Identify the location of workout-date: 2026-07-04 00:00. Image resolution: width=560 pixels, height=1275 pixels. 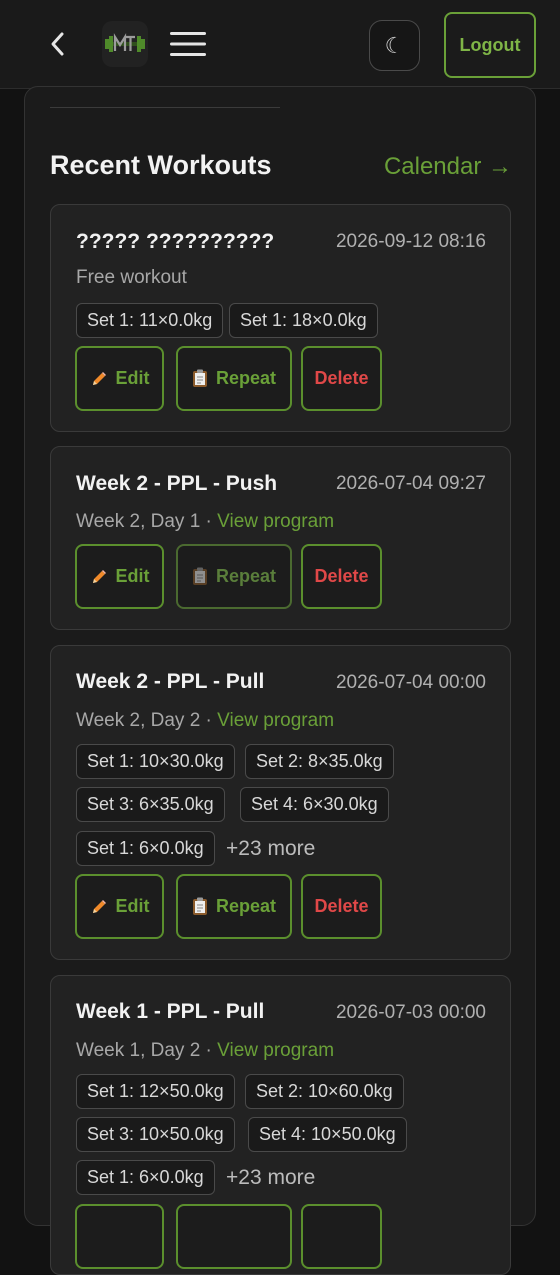
(410, 682).